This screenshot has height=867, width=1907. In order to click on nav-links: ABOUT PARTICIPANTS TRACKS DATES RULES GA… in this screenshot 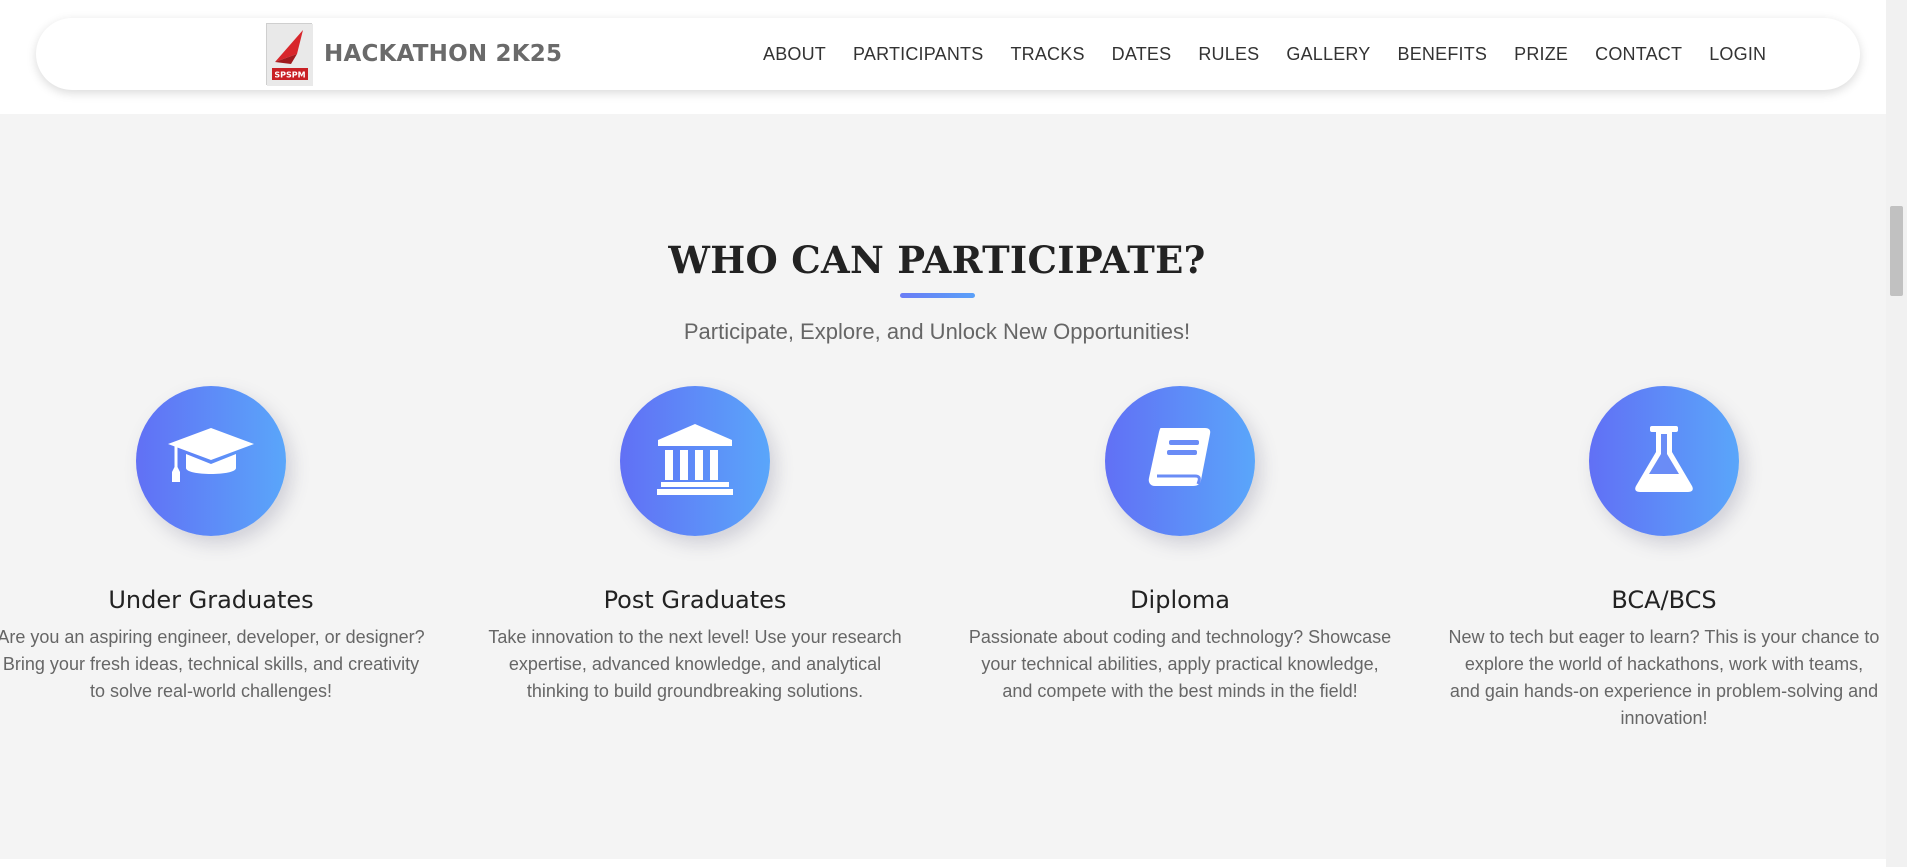, I will do `click(1278, 54)`.